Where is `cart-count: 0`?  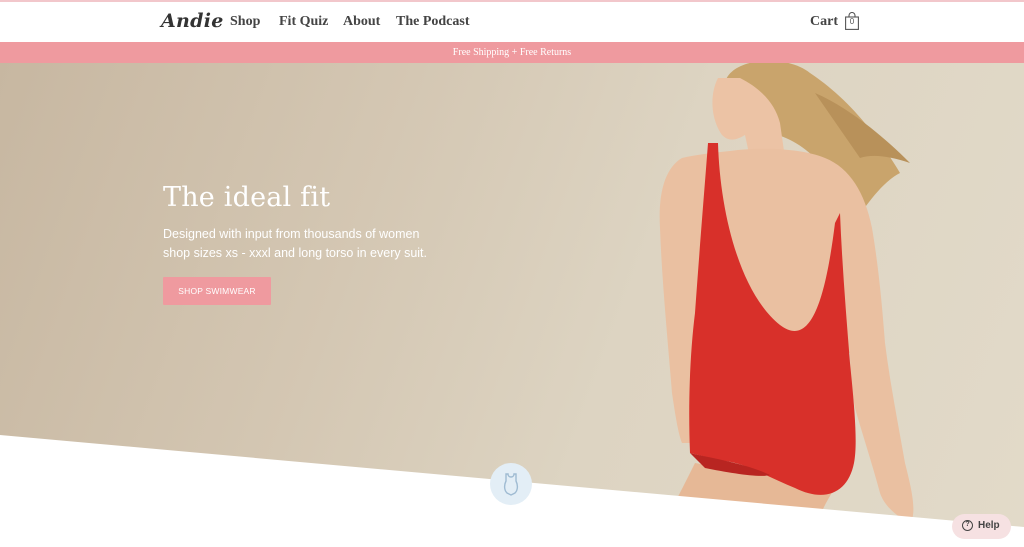
cart-count: 0 is located at coordinates (852, 21).